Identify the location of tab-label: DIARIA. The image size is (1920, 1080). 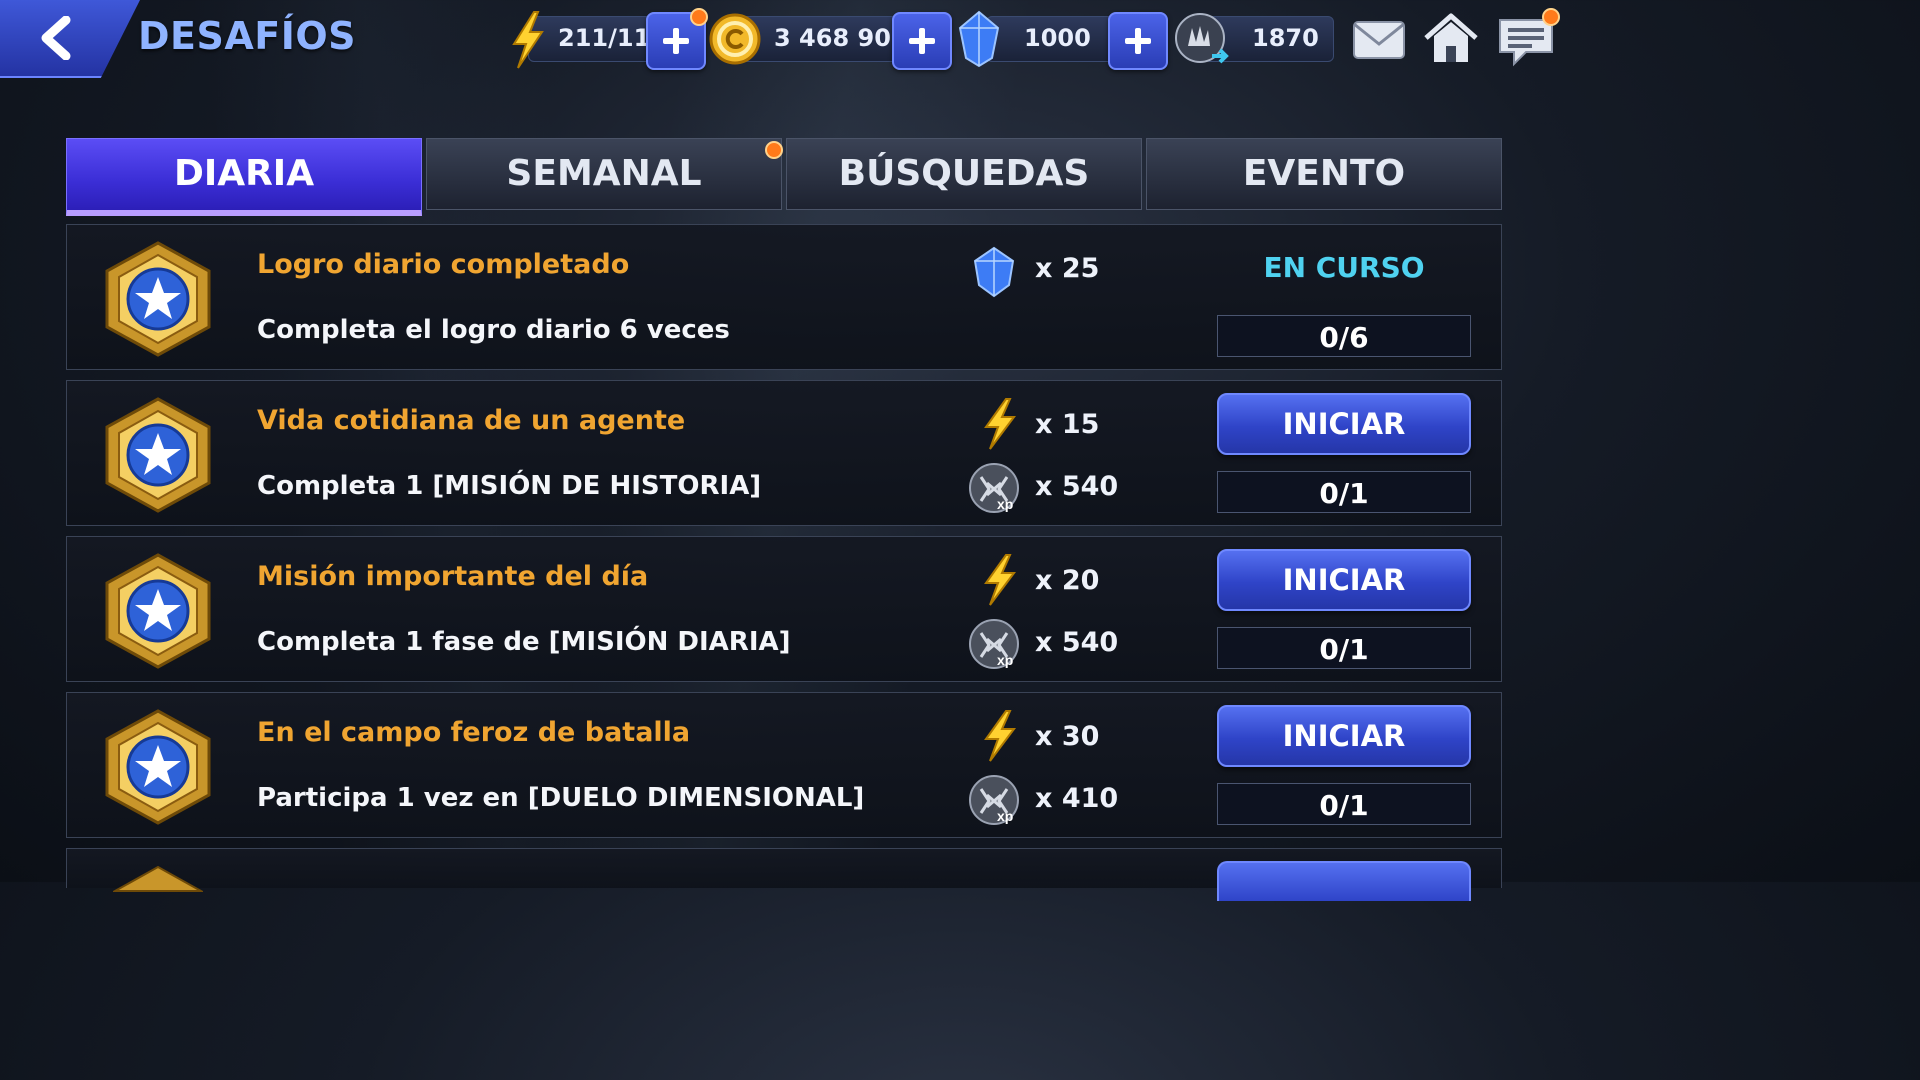
(244, 173).